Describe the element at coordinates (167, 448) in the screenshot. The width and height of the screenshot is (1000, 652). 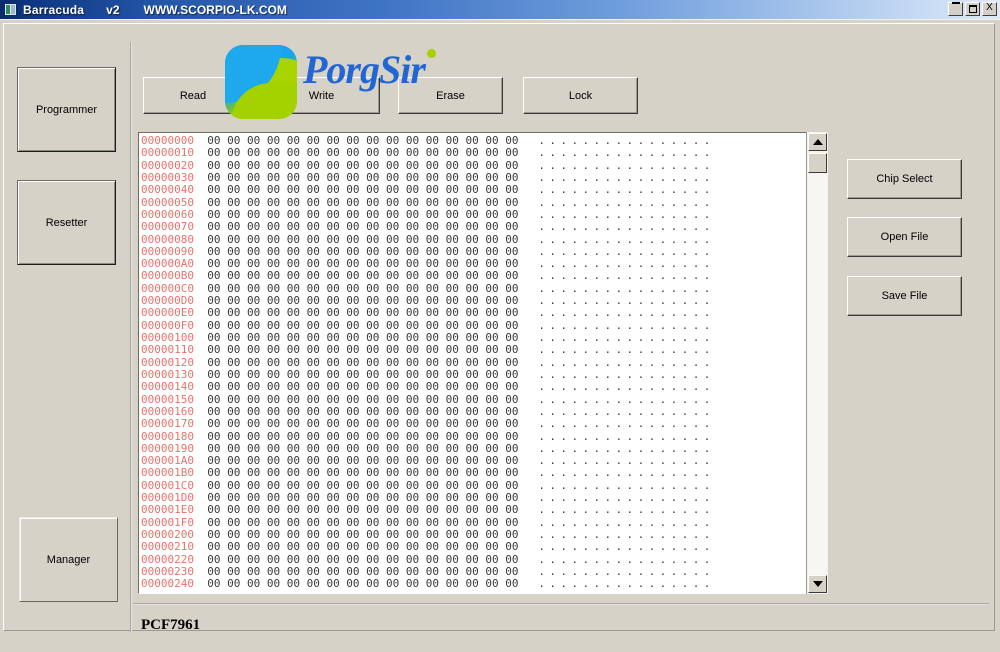
I see `hex-offset: 00000190` at that location.